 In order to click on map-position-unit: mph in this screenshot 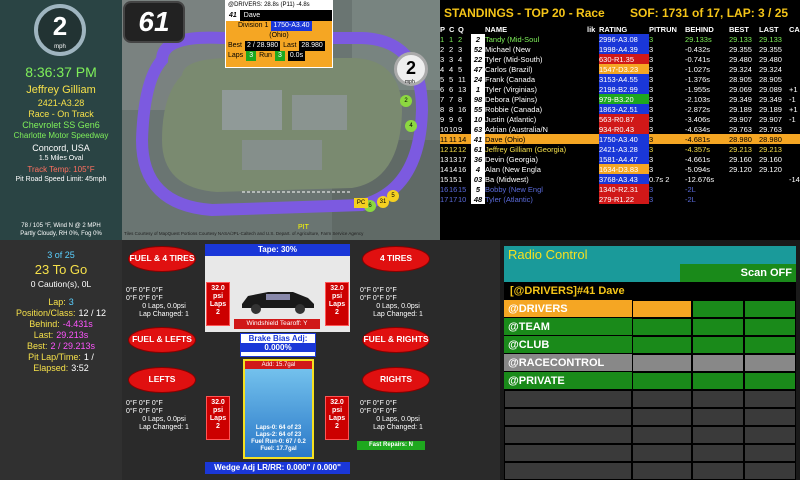, I will do `click(410, 82)`.